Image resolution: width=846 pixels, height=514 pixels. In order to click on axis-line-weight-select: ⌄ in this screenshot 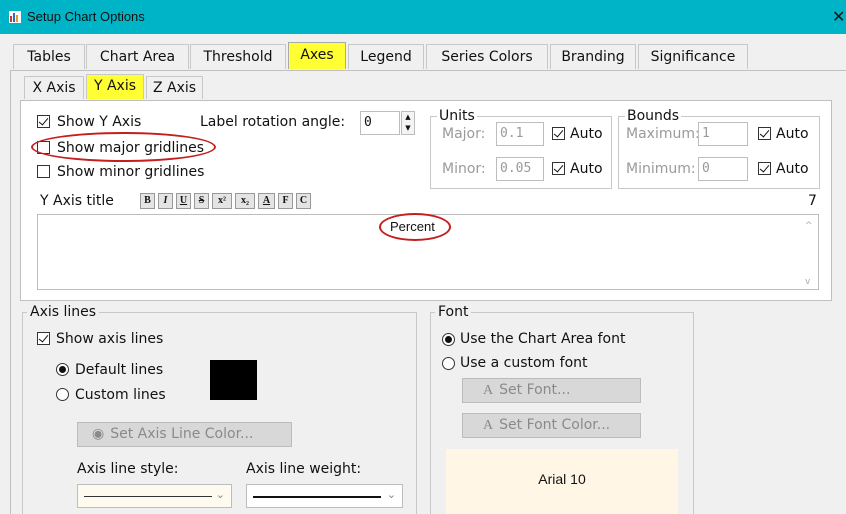, I will do `click(324, 496)`.